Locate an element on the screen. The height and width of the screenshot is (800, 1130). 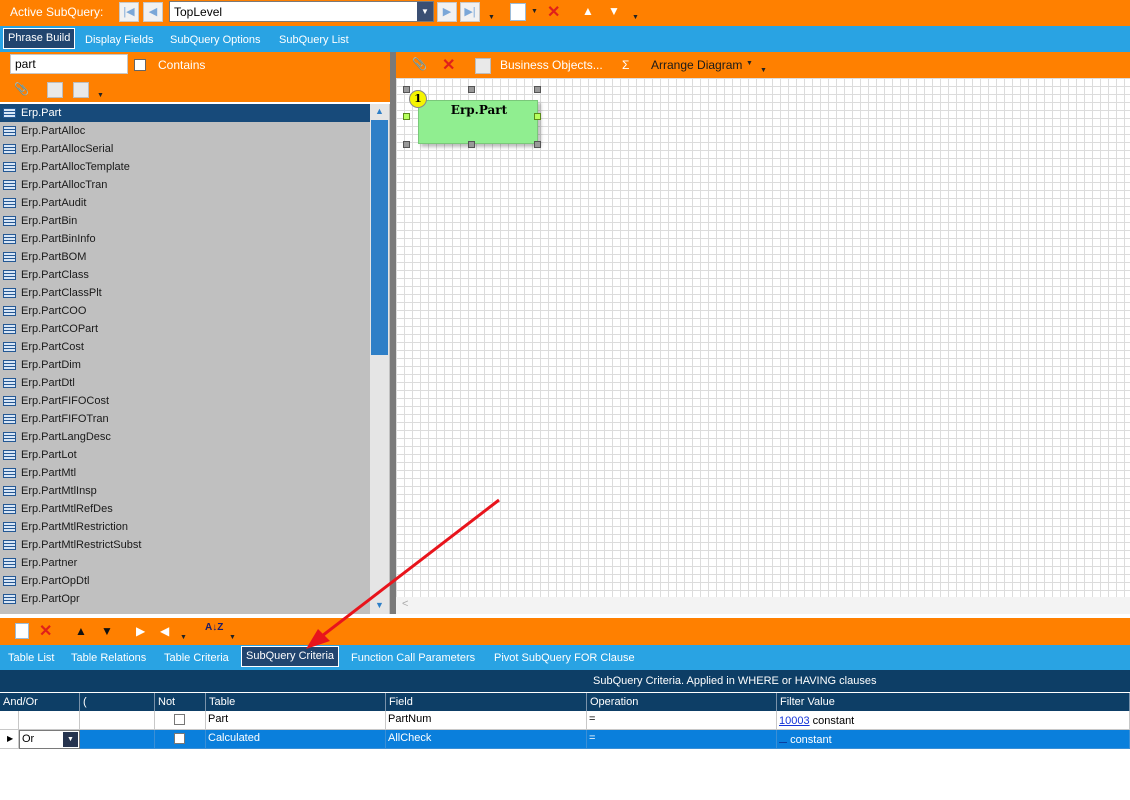
list-item: Erp.PartClass is located at coordinates (185, 275).